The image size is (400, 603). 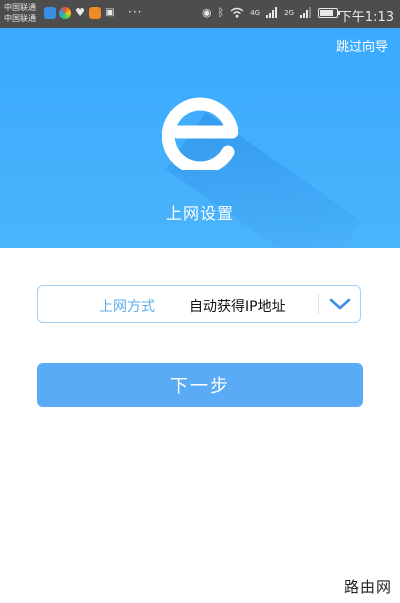 I want to click on battery-level, so click(x=326, y=12).